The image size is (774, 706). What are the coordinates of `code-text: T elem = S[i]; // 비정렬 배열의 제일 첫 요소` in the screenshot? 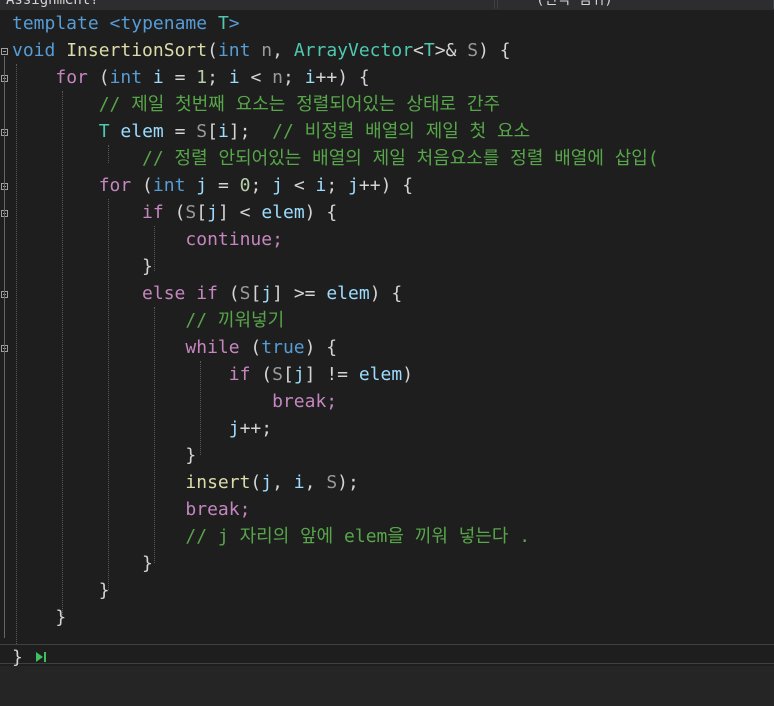 It's located at (314, 131).